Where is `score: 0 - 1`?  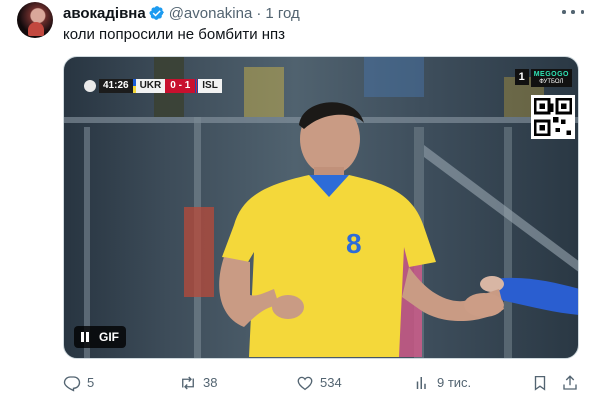
score: 0 - 1 is located at coordinates (180, 86).